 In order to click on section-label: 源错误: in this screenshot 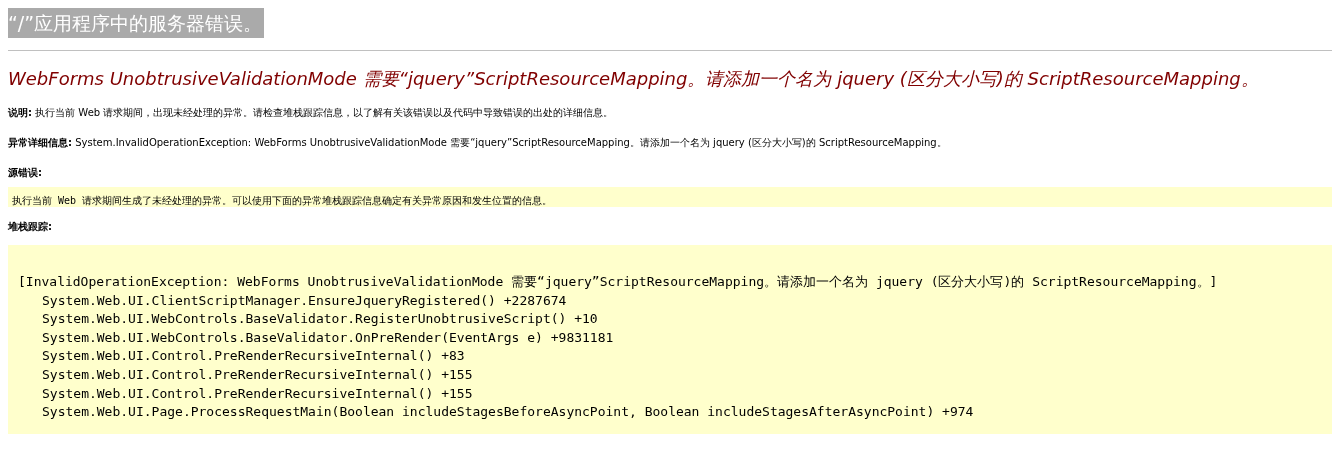, I will do `click(25, 173)`.